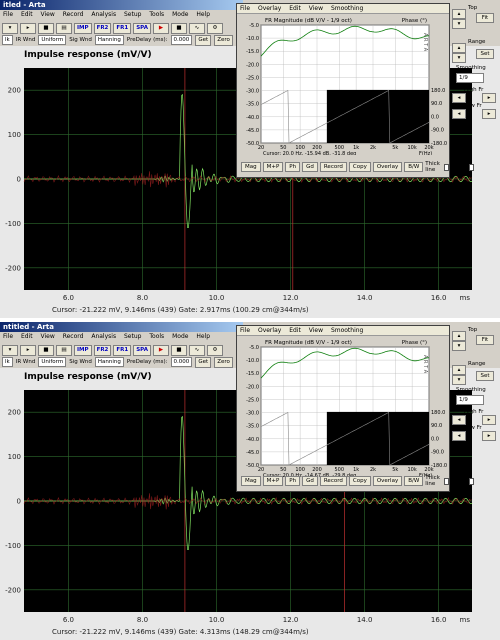  What do you see at coordinates (473, 8) in the screenshot?
I see `top-label: Top` at bounding box center [473, 8].